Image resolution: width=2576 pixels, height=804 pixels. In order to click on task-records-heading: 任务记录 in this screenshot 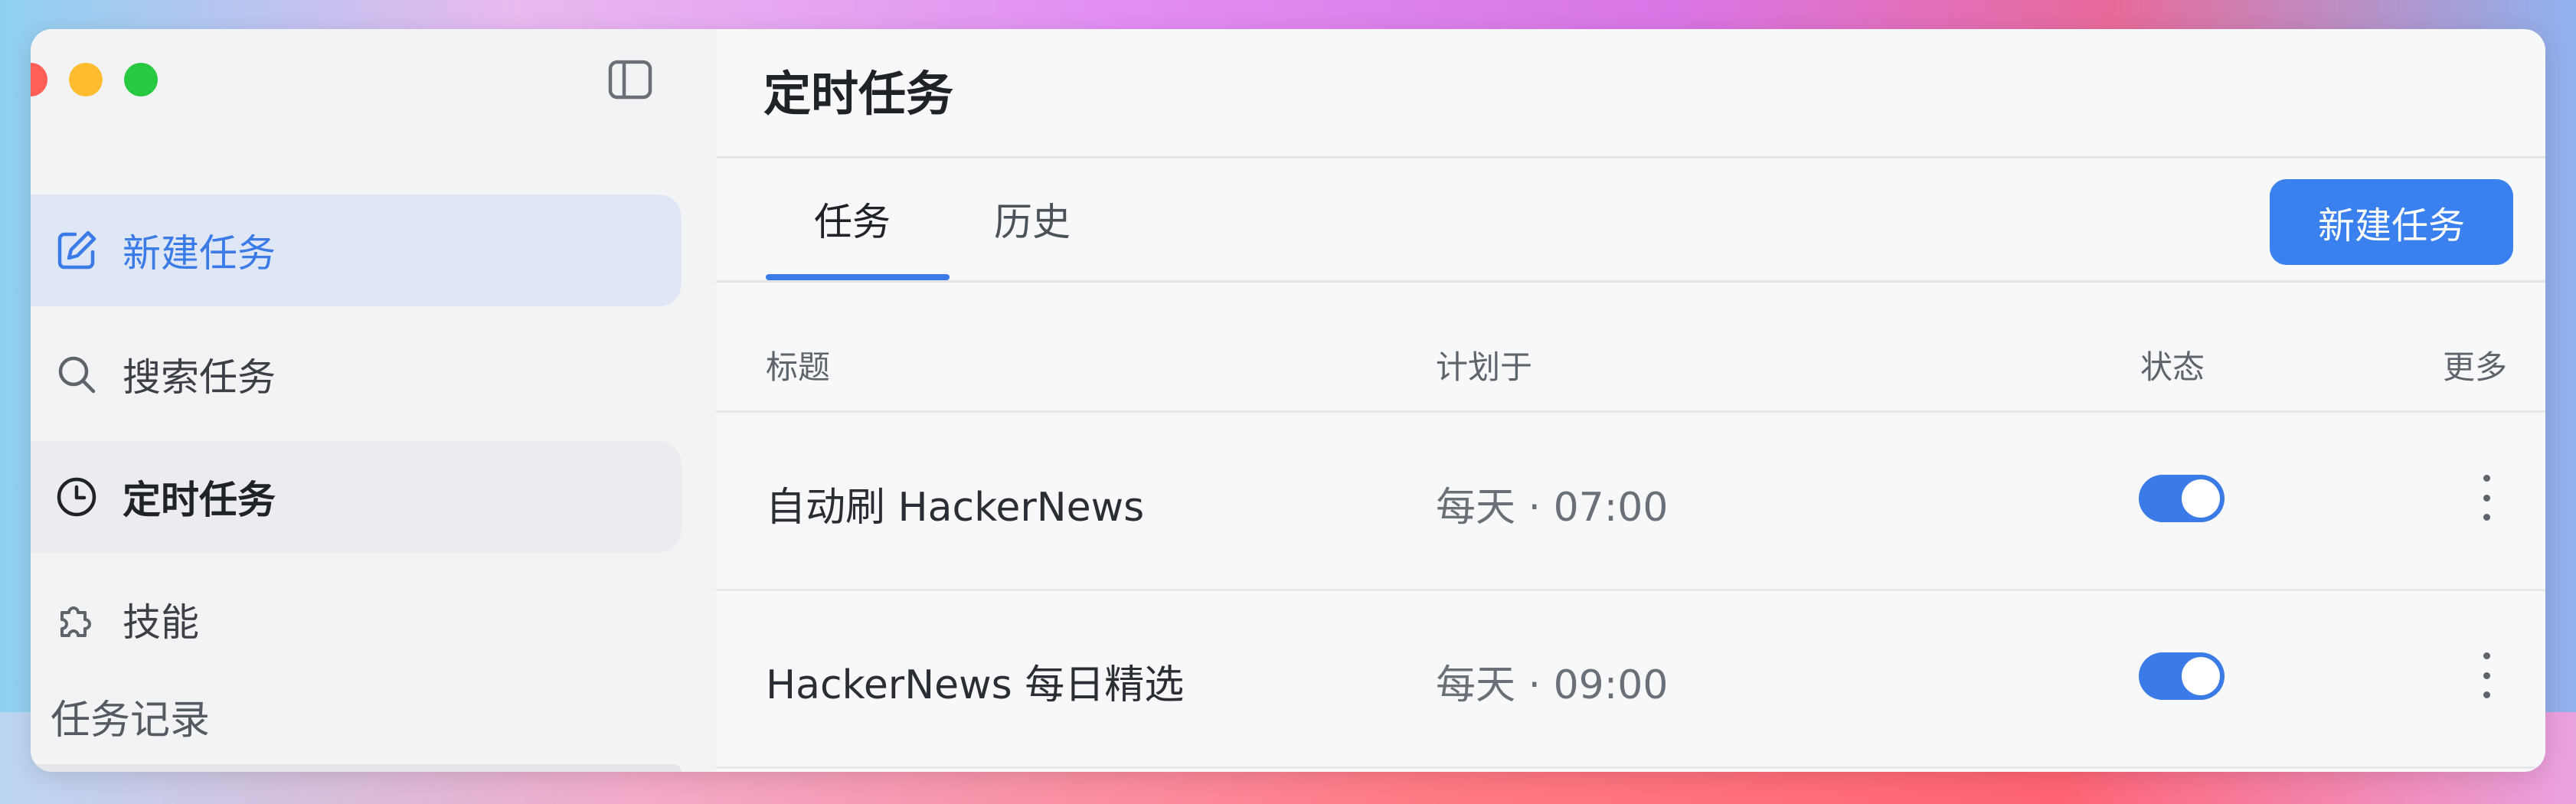, I will do `click(131, 721)`.